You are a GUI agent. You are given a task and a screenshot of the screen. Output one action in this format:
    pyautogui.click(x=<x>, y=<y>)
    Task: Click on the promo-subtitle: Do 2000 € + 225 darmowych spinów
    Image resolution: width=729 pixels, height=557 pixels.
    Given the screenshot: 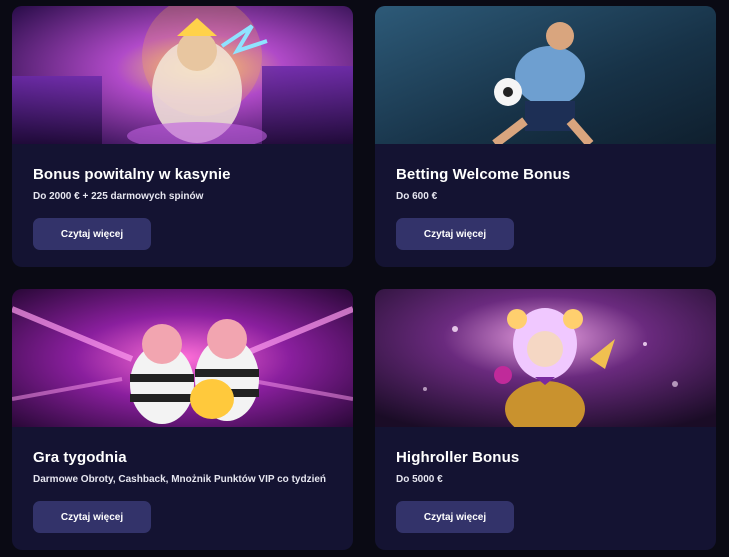 What is the action you would take?
    pyautogui.click(x=118, y=196)
    